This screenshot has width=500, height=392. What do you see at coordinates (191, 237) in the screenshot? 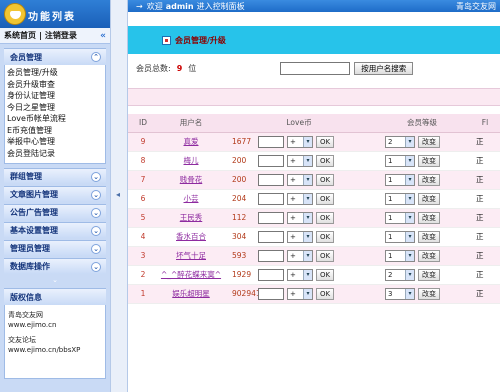
I see `username-link: 香水百合` at bounding box center [191, 237].